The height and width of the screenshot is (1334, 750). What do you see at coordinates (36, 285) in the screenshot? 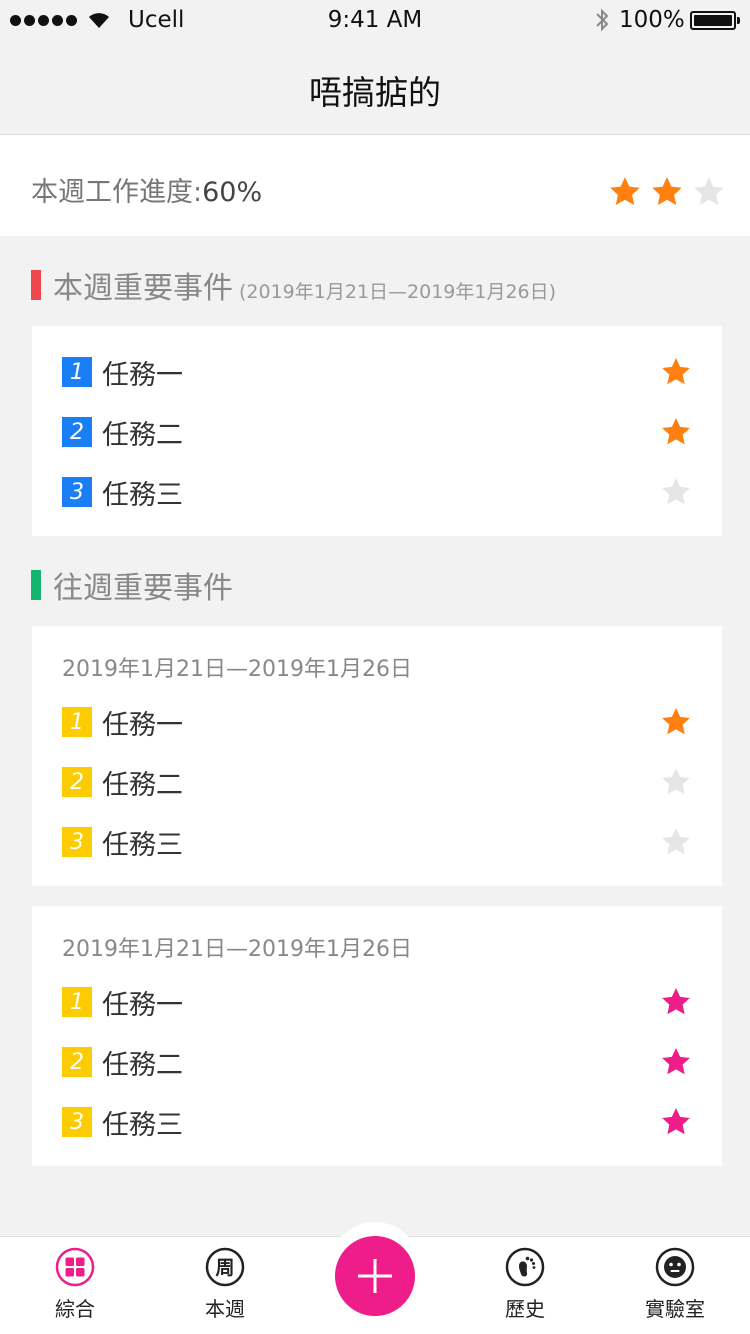
I see `section-marker-red` at bounding box center [36, 285].